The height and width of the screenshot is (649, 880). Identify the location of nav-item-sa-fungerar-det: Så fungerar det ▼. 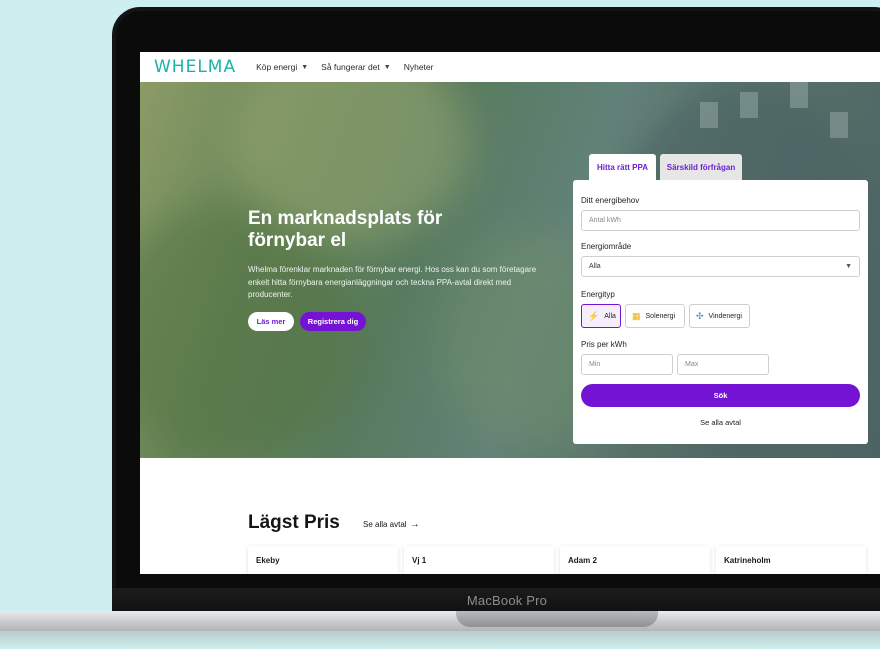
(356, 67).